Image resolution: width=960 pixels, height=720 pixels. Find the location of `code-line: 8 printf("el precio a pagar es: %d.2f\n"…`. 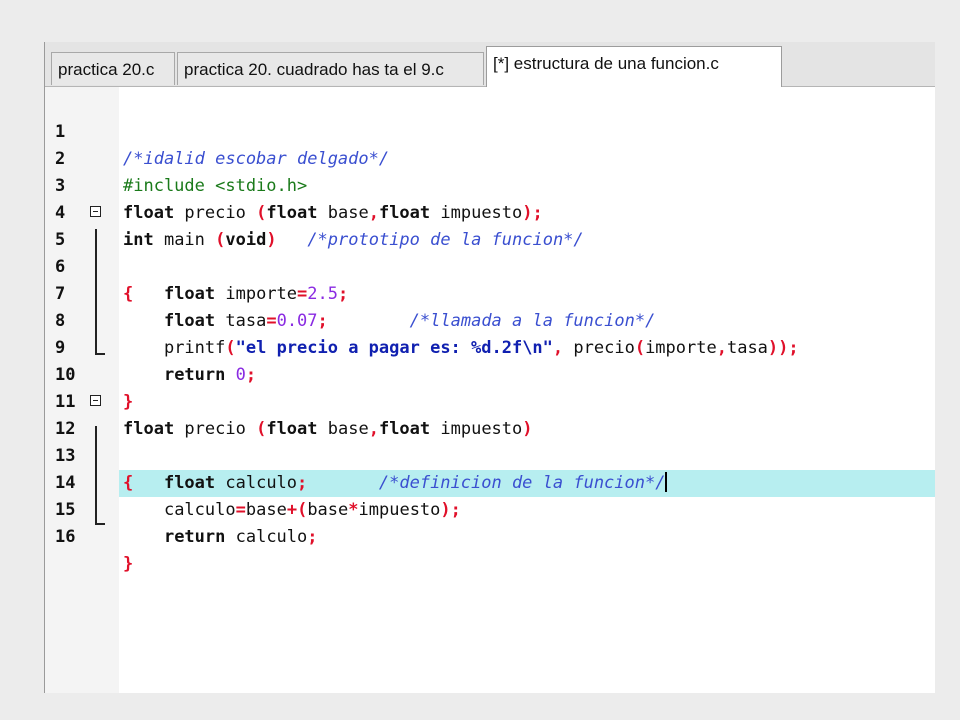

code-line: 8 printf("el precio a pagar es: %d.2f\n"… is located at coordinates (490, 319).